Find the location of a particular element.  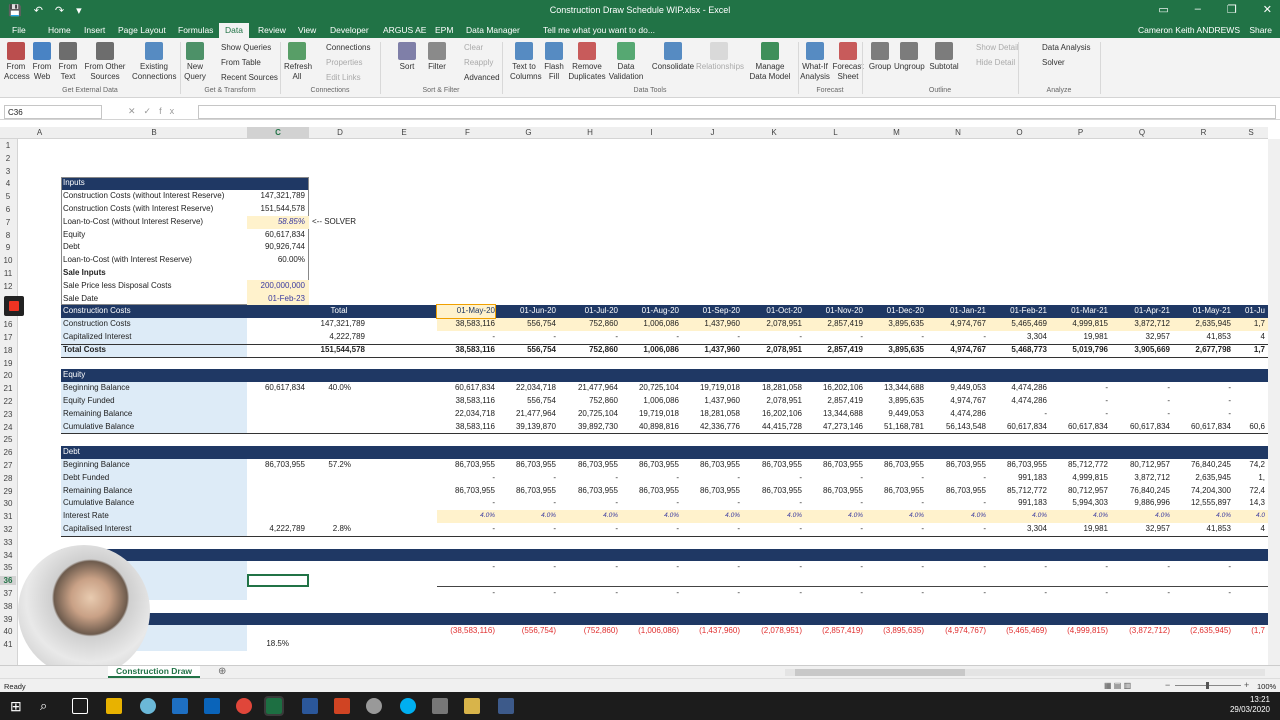

row-header-16: 16 is located at coordinates (8, 324).